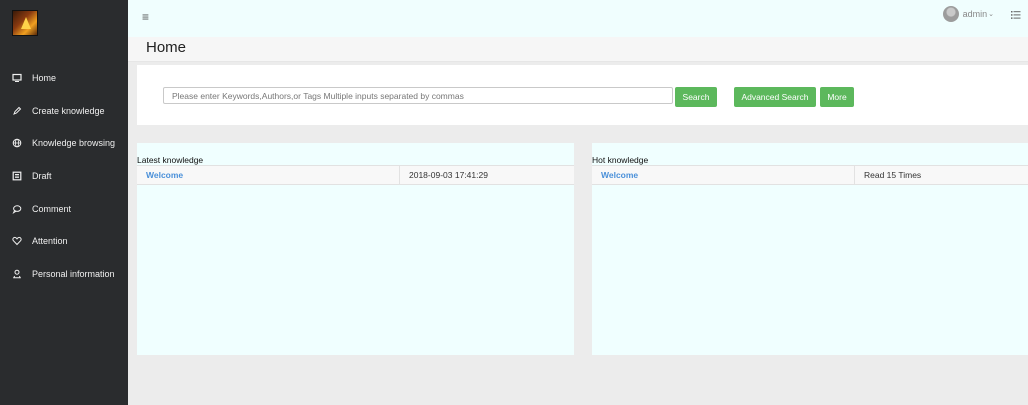 The height and width of the screenshot is (405, 1028). I want to click on draft-icon, so click(17, 176).